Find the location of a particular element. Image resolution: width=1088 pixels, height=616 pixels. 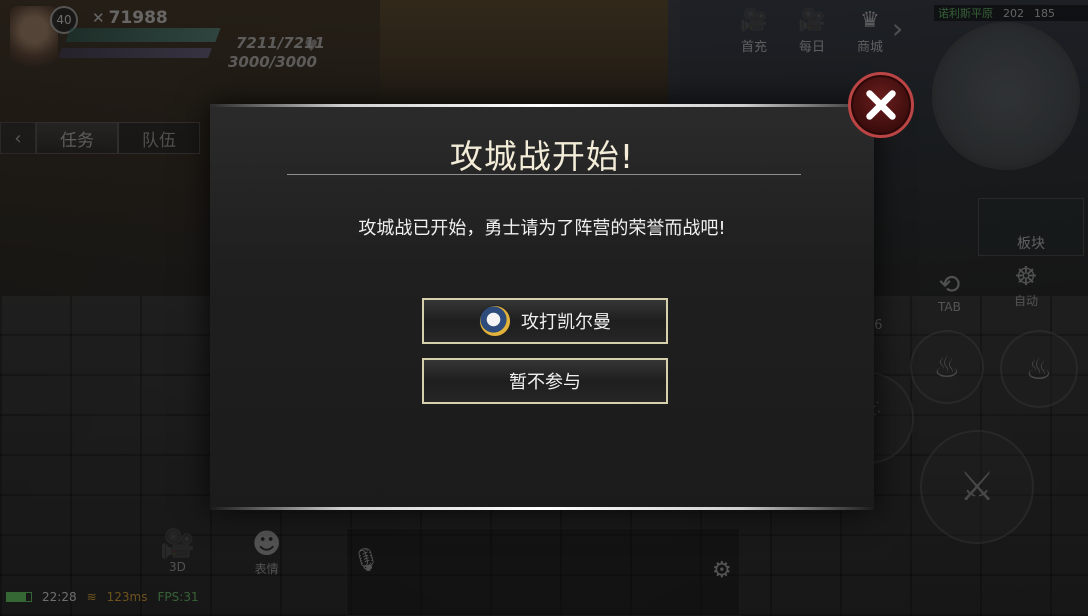

attack-kellman-button: 攻打凯尔曼 is located at coordinates (545, 321).